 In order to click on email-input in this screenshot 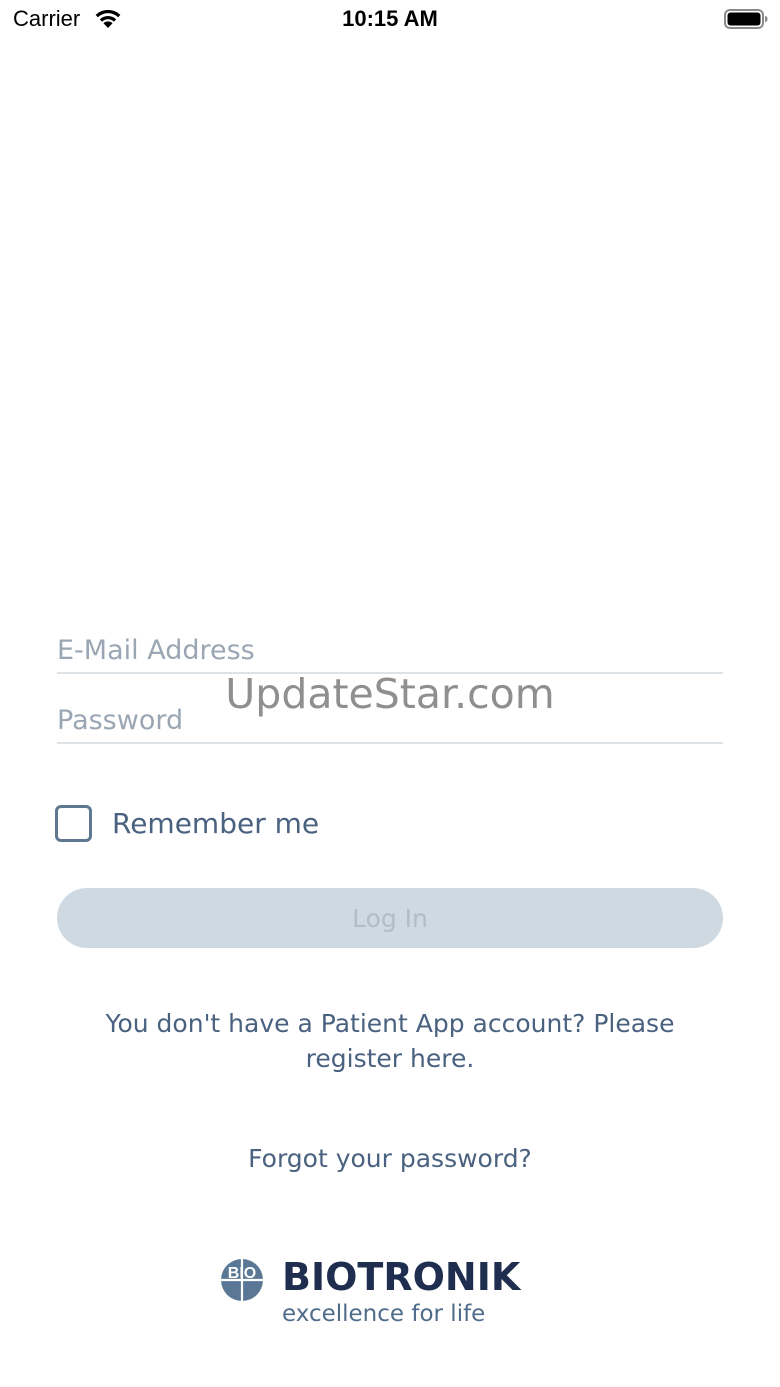, I will do `click(390, 650)`.